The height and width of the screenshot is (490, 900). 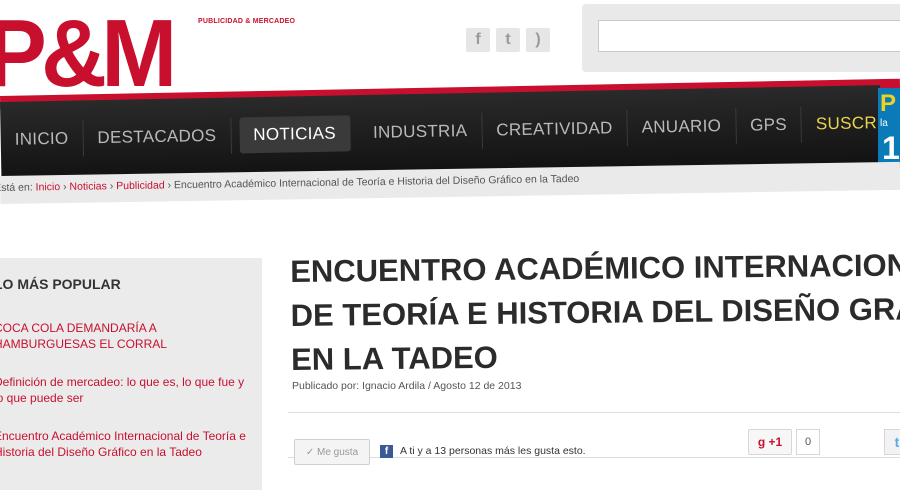 What do you see at coordinates (884, 123) in the screenshot?
I see `promo-text: la` at bounding box center [884, 123].